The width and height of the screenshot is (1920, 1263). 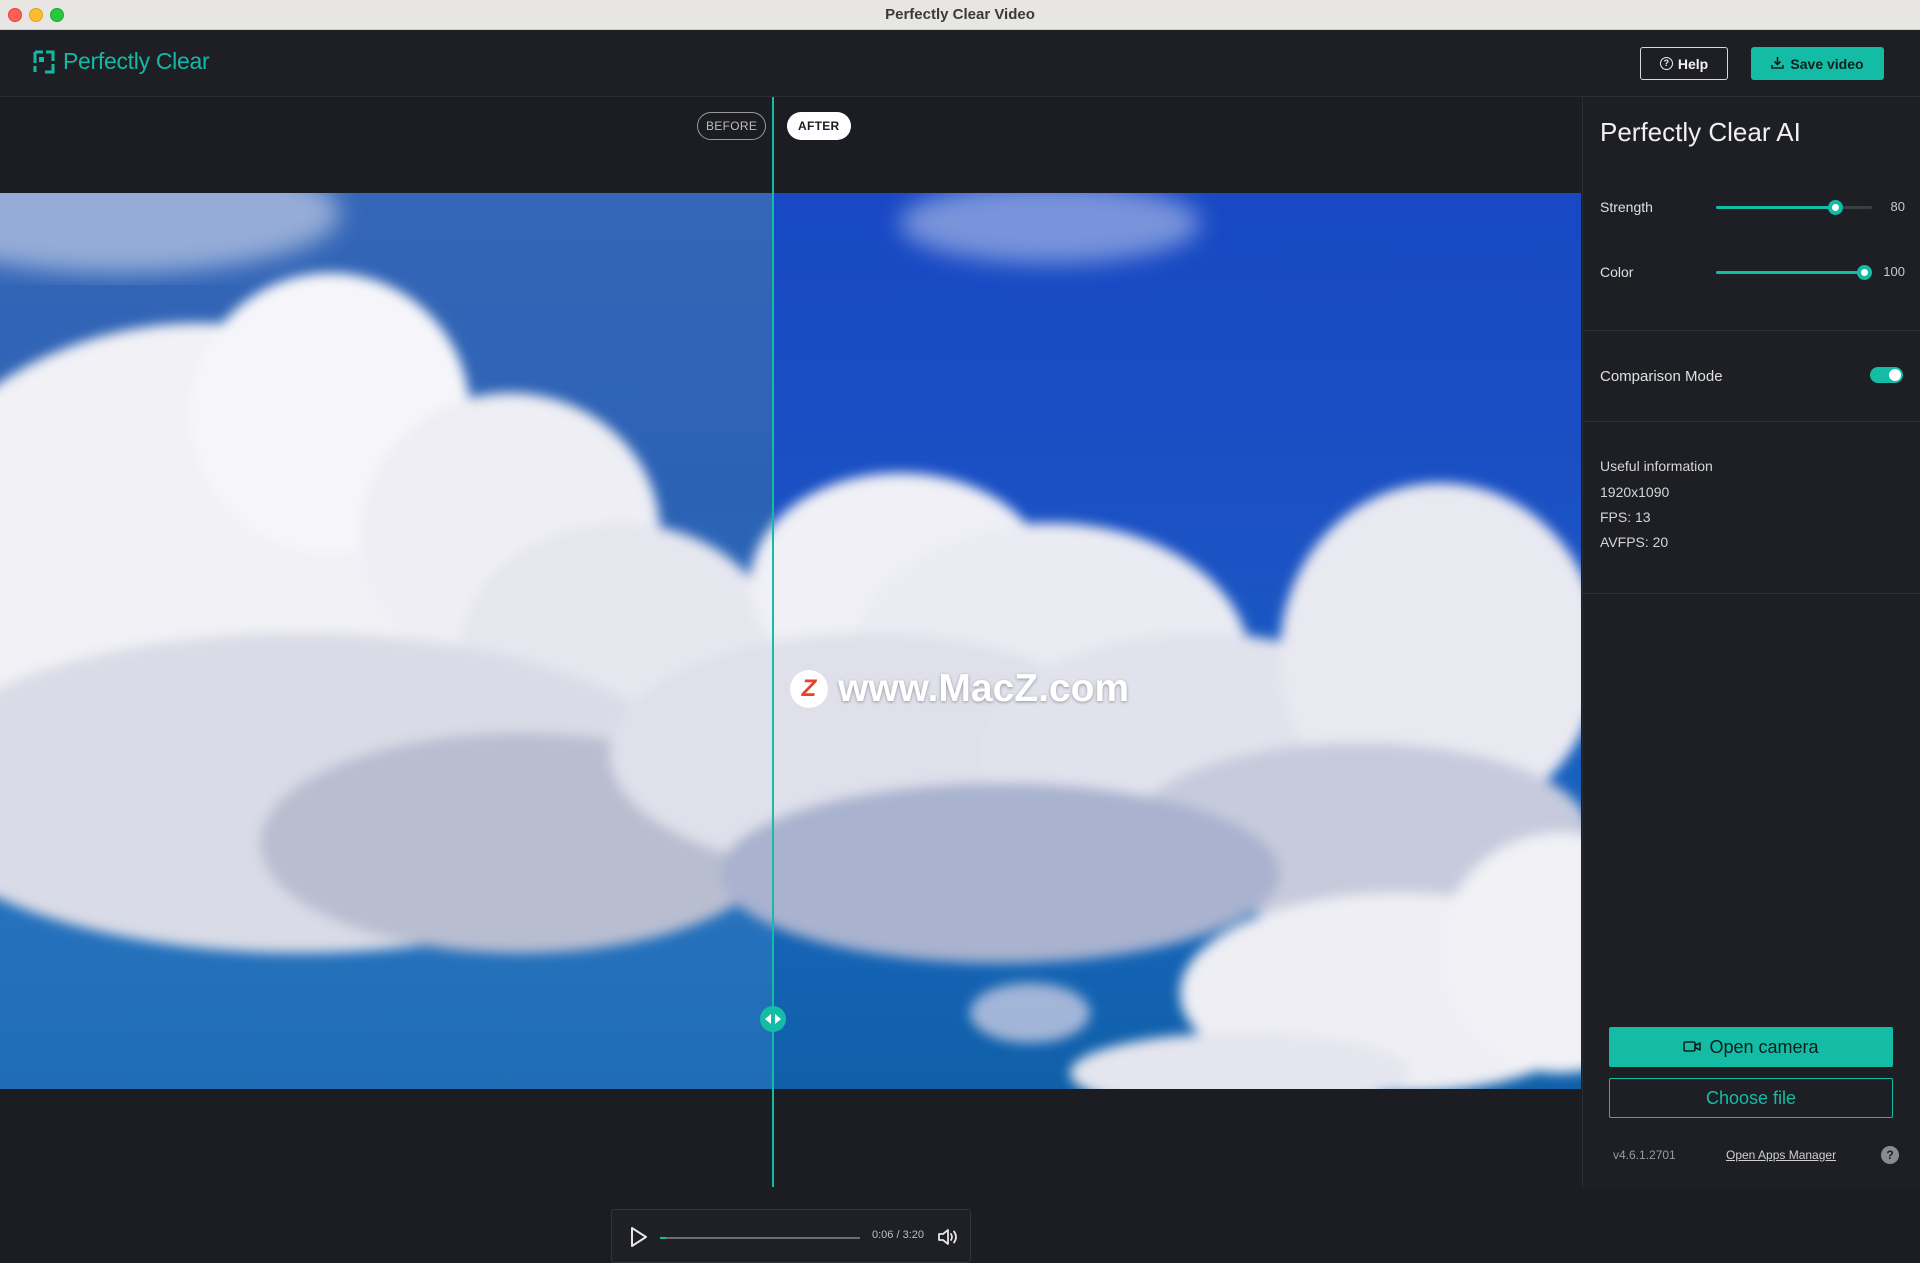 I want to click on watermark: Z www.MacZ.com, so click(x=959, y=689).